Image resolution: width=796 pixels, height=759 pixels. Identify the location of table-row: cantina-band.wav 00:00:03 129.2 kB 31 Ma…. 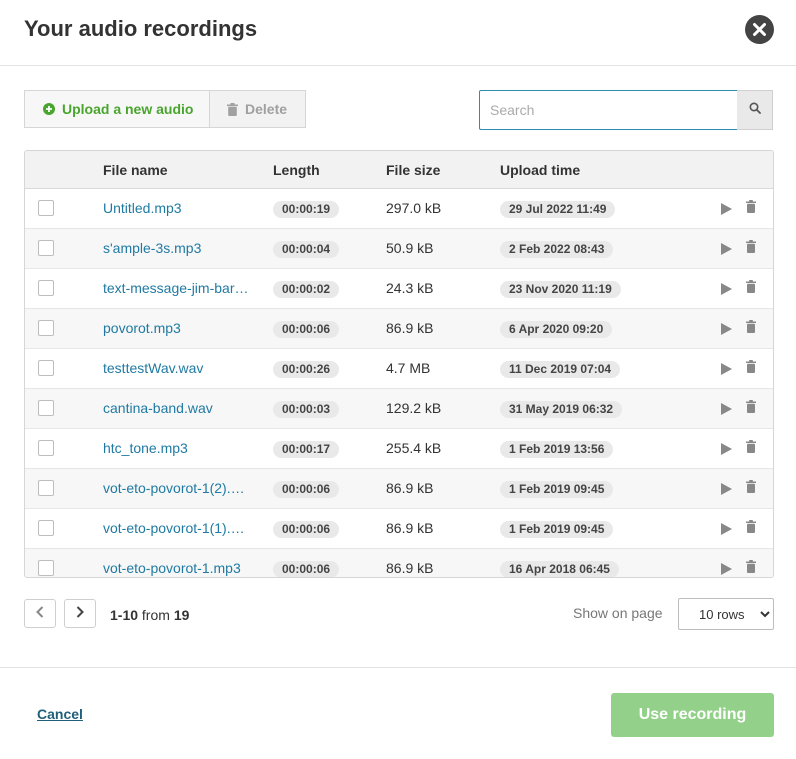
(399, 409).